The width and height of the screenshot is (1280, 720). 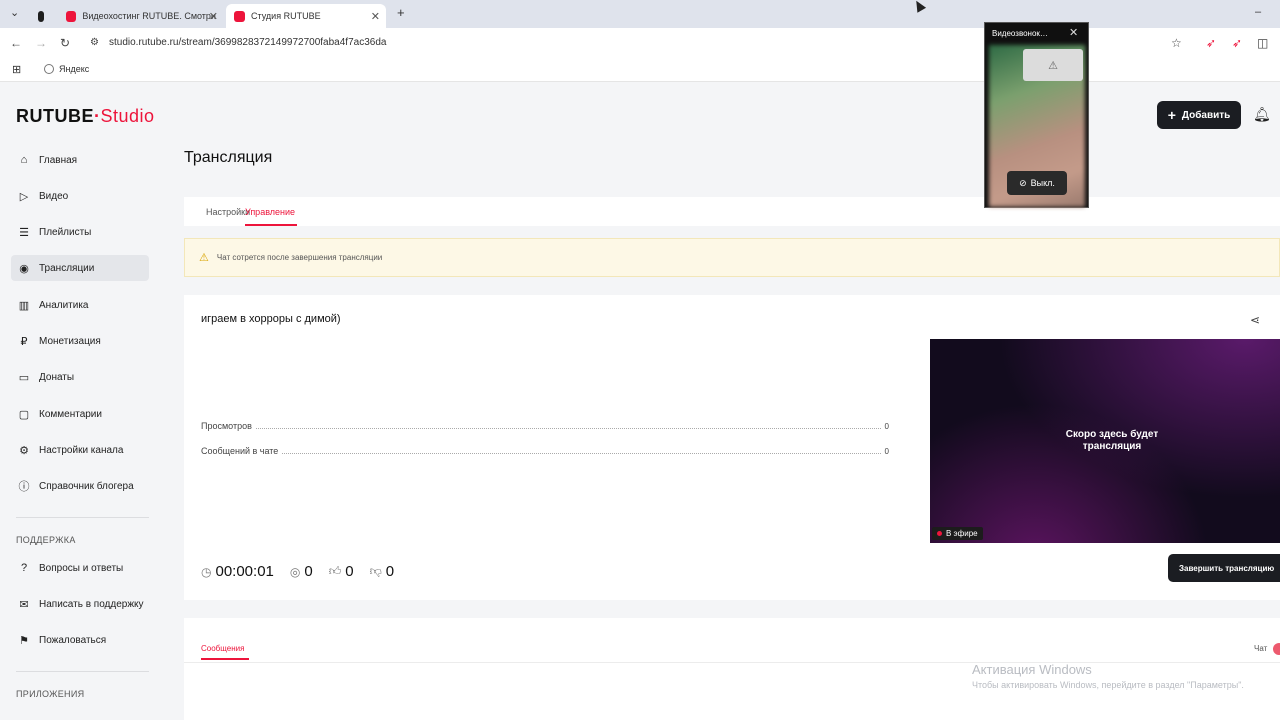 I want to click on likes-counter: 👍︎ 0, so click(x=341, y=571).